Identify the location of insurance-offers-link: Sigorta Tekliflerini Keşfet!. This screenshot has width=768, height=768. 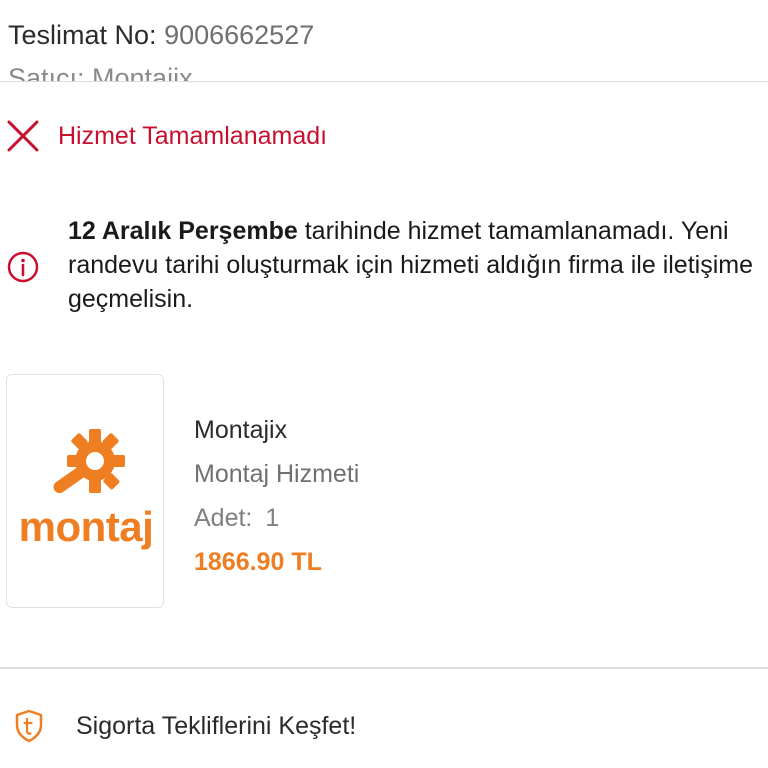
(185, 726).